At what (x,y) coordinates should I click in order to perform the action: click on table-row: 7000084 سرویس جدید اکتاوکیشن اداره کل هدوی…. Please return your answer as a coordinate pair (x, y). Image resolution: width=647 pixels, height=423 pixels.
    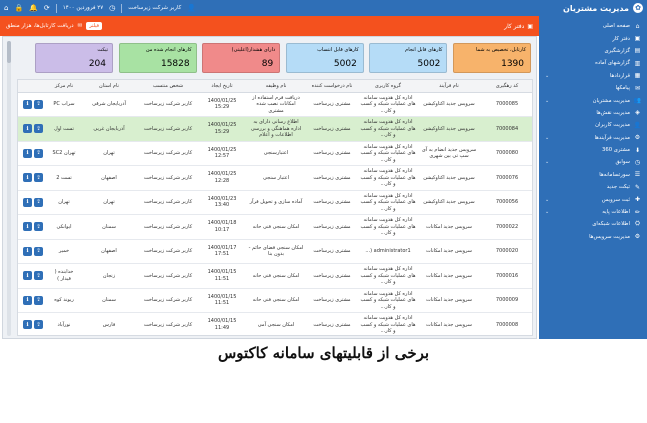
    Looking at the image, I should click on (275, 129).